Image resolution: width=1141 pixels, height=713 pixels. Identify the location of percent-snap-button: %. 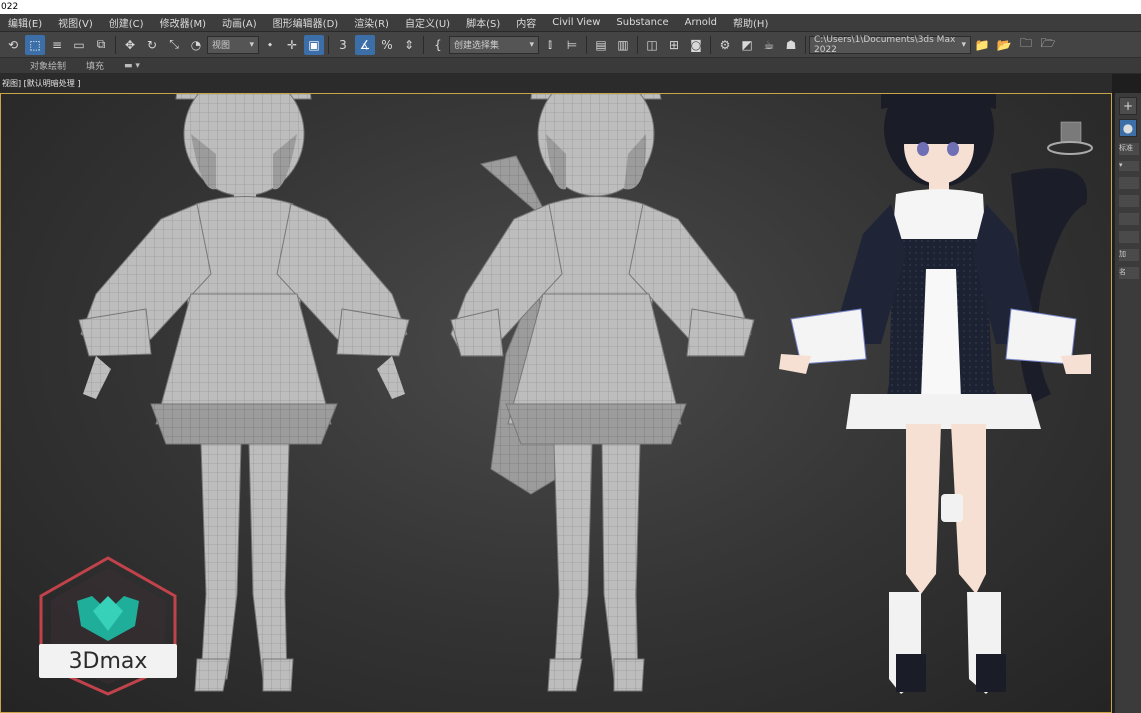
(387, 45).